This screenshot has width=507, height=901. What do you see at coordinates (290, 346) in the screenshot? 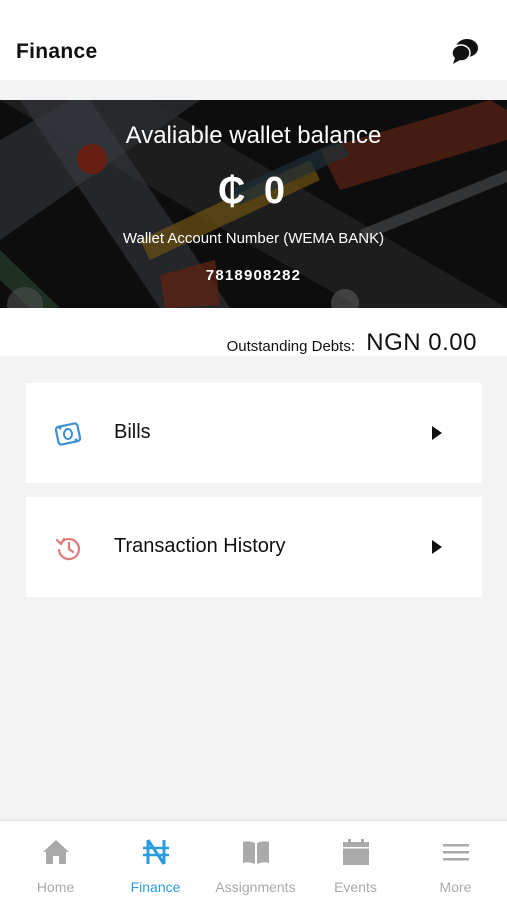
I see `debts-label: Outstanding Debts:` at bounding box center [290, 346].